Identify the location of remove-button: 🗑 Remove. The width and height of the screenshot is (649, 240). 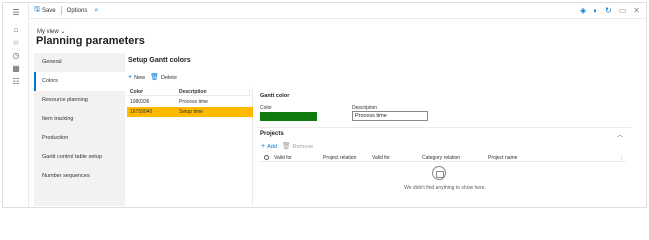
(297, 146).